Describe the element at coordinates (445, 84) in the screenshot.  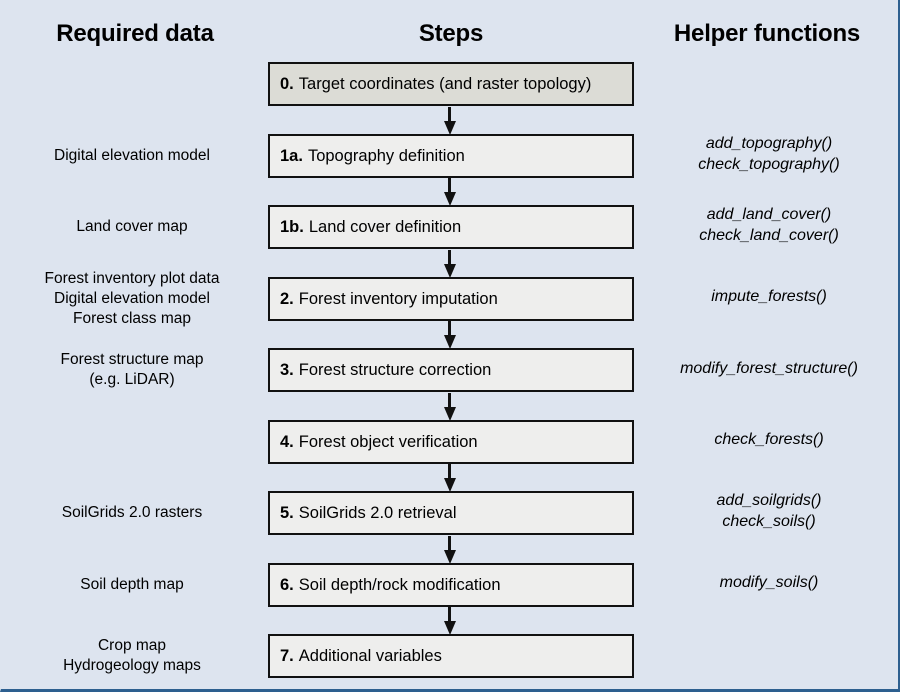
I see `step-label: Target coordinates (and raster topology)` at that location.